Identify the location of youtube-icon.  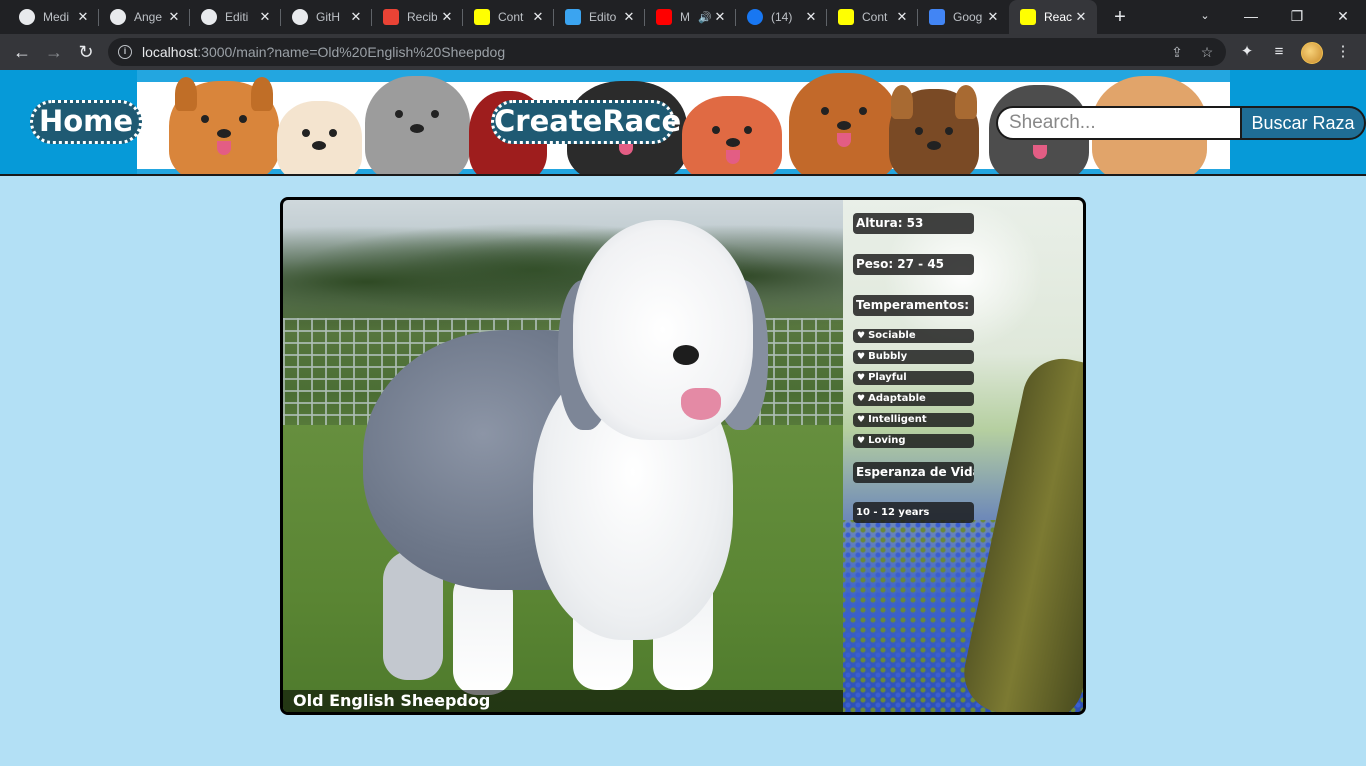
(664, 17).